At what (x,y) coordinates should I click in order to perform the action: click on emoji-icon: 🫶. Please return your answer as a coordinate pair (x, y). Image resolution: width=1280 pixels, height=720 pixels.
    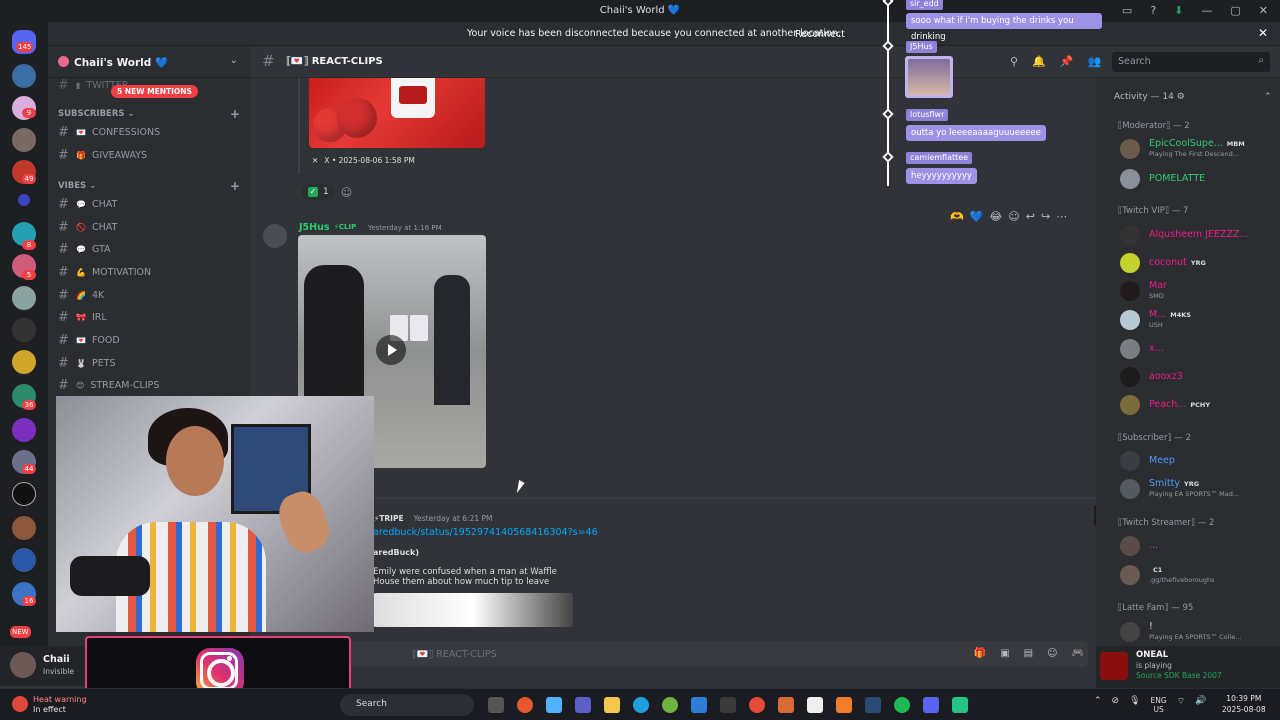
    Looking at the image, I should click on (957, 216).